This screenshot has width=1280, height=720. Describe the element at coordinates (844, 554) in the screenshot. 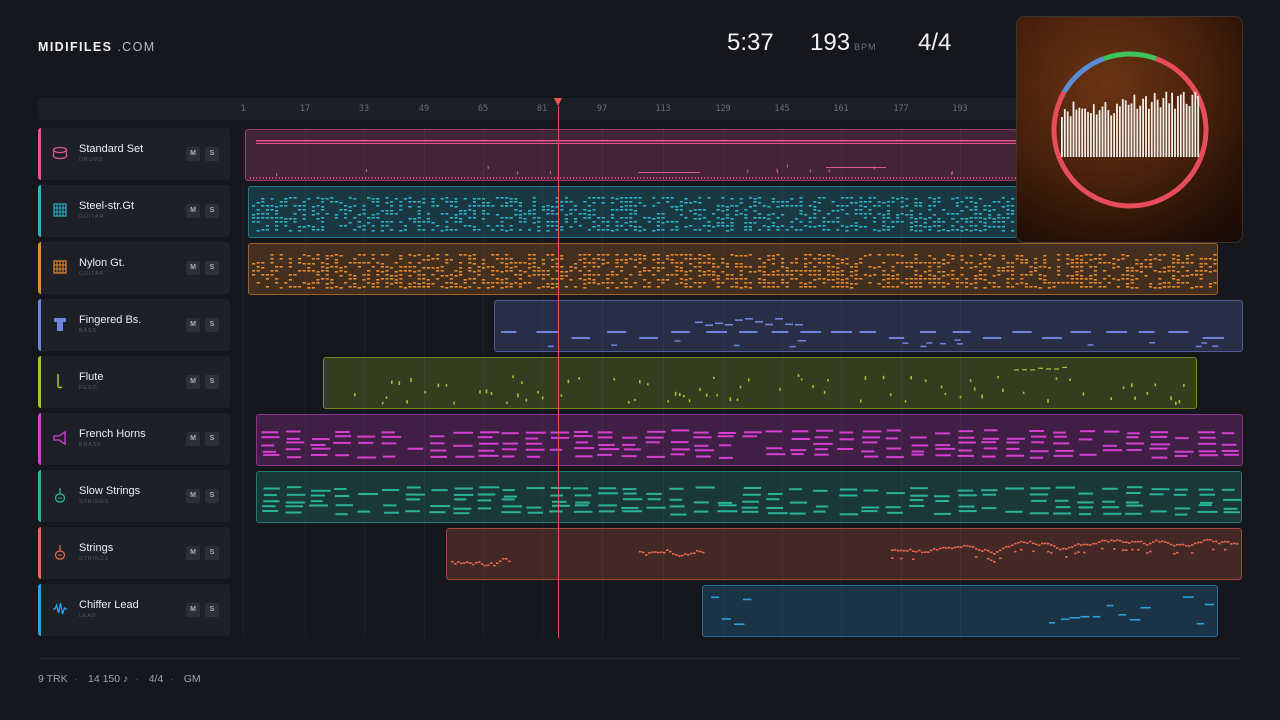

I see `midi-clip-strings` at that location.